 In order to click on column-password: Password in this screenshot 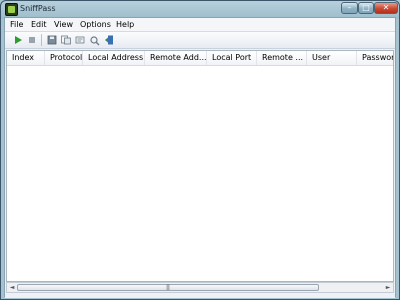, I will do `click(375, 58)`.